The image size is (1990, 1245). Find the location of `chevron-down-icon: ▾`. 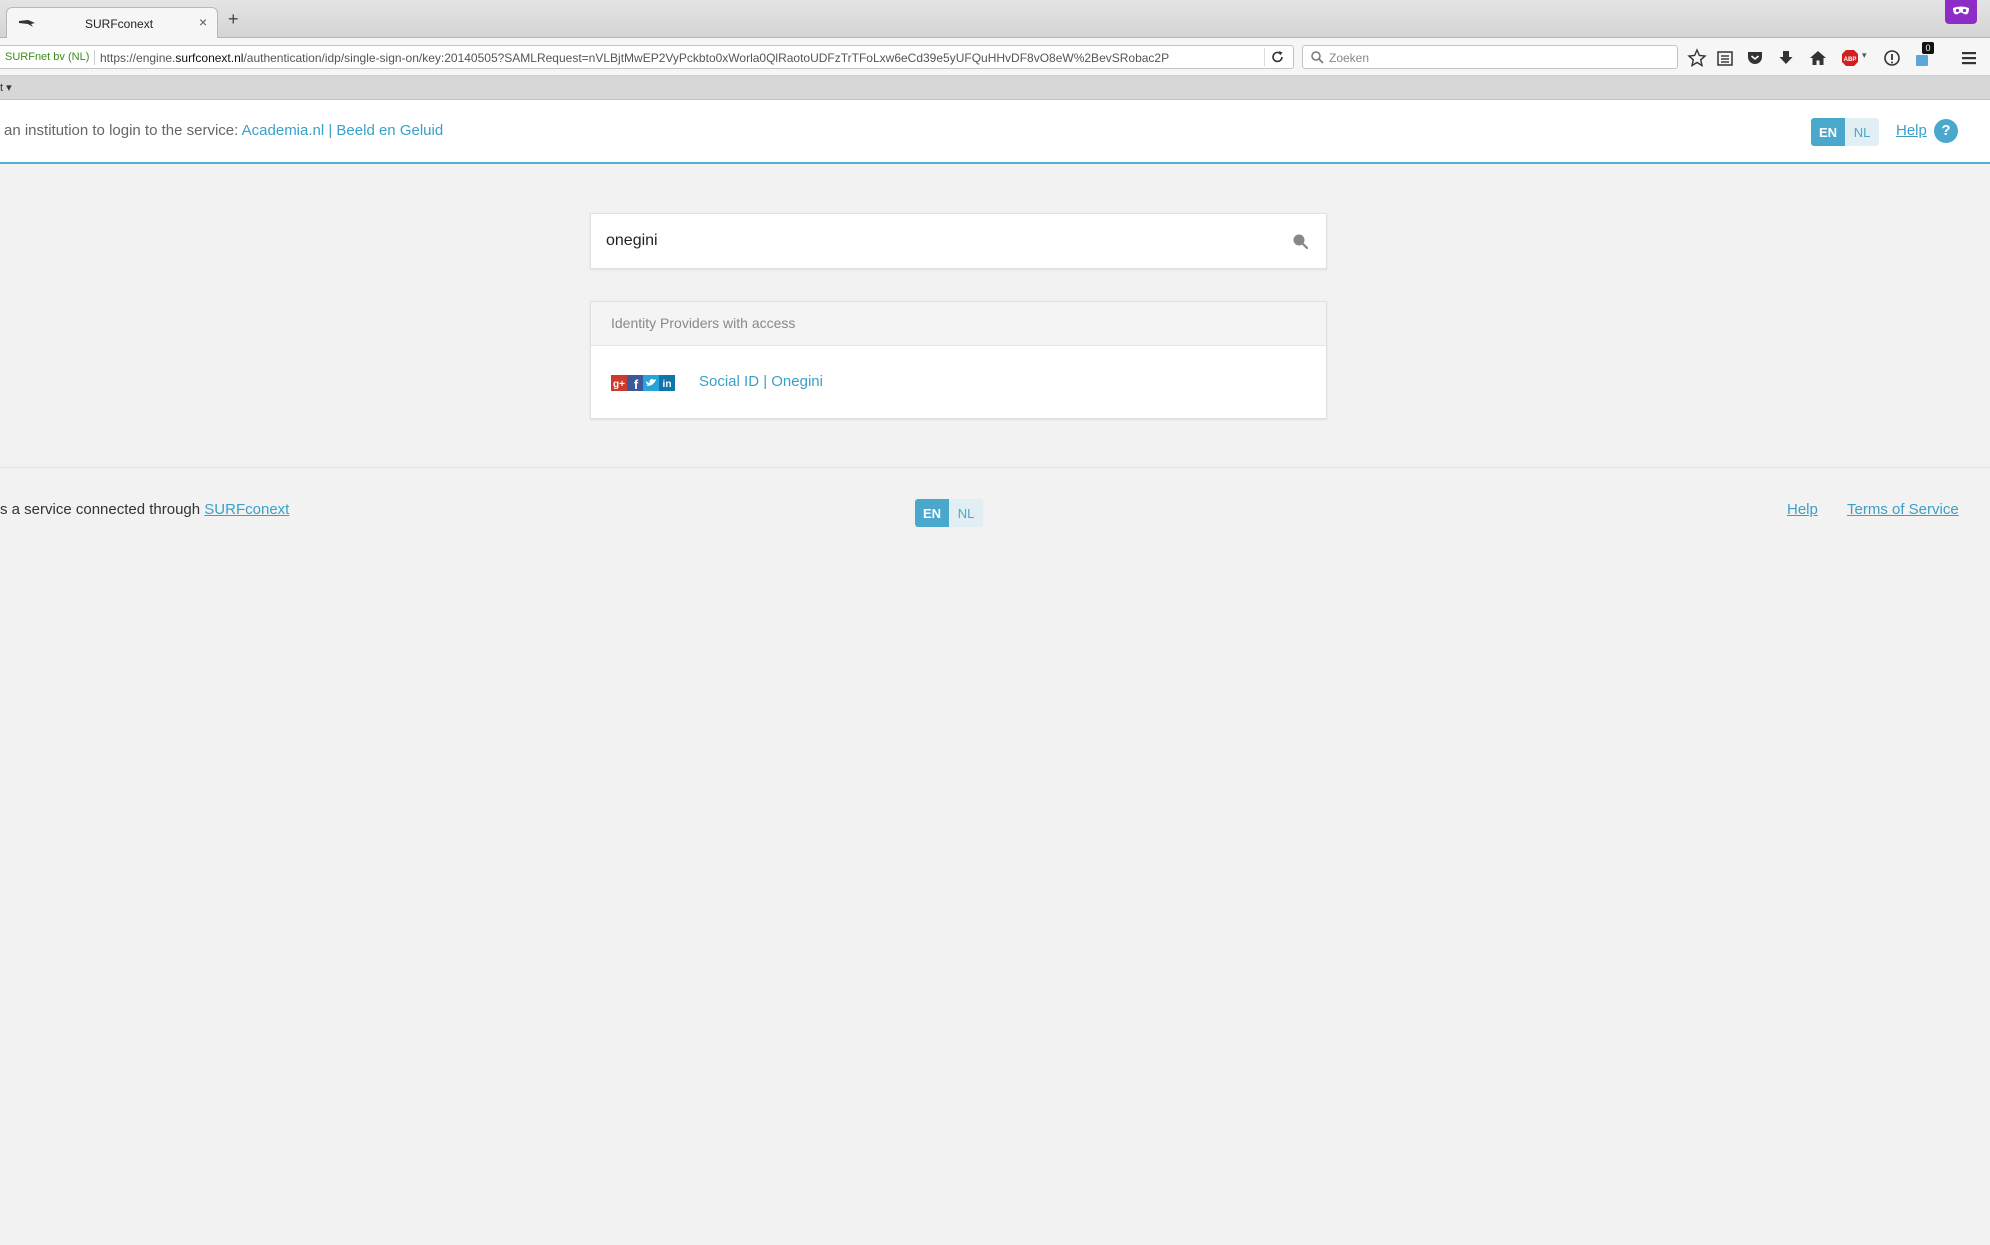

chevron-down-icon: ▾ is located at coordinates (9, 88).